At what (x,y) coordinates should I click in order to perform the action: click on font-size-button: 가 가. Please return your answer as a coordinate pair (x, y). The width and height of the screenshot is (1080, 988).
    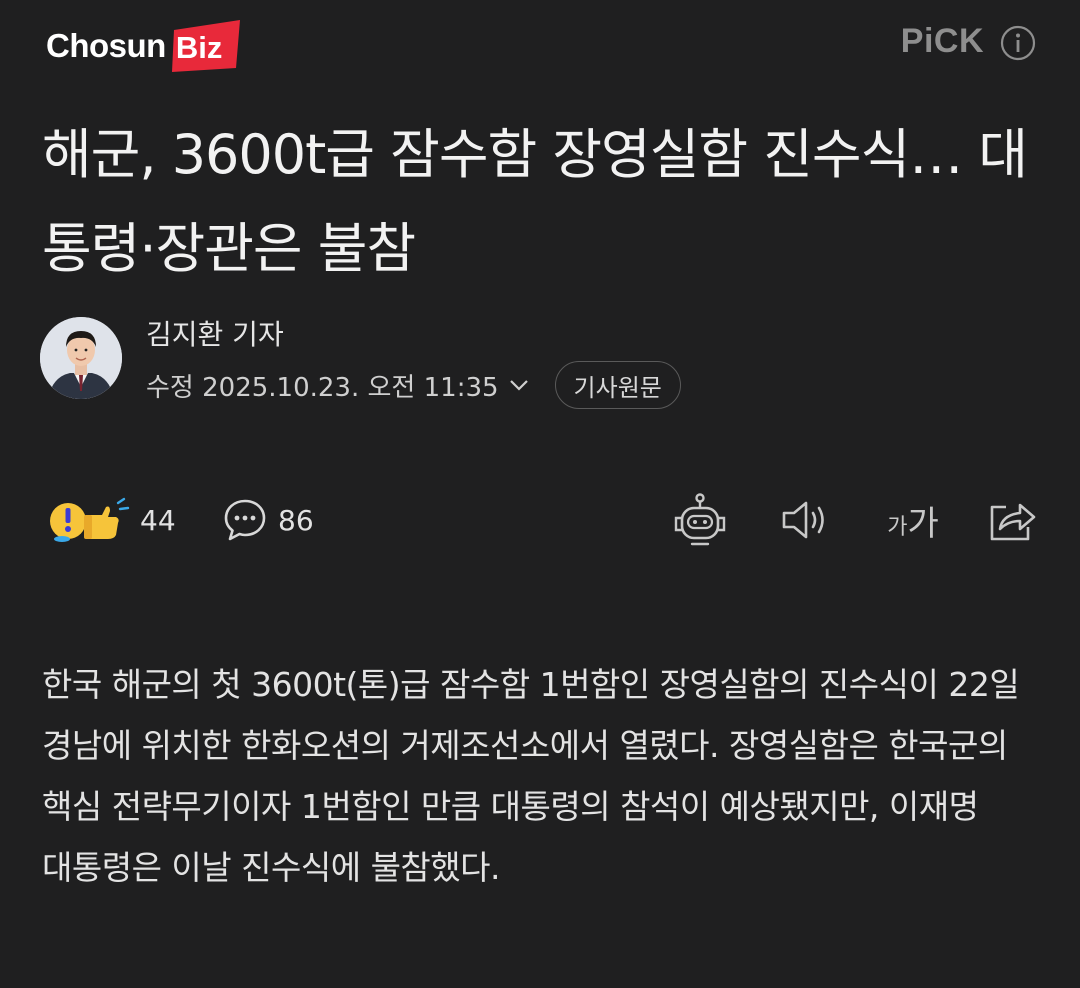
    Looking at the image, I should click on (913, 520).